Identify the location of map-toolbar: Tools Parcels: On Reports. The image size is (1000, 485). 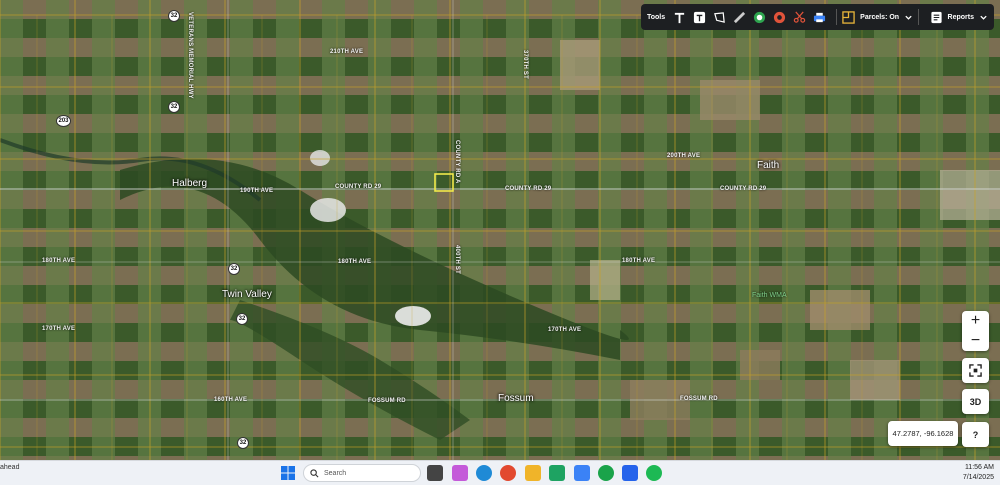
(817, 17).